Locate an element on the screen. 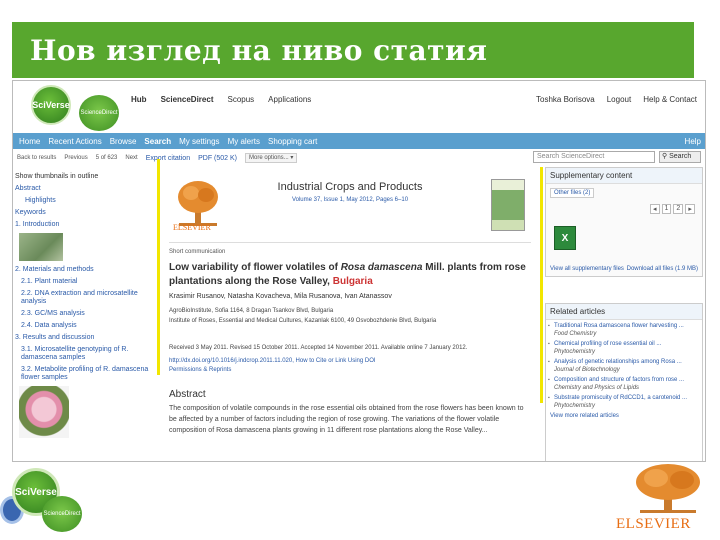  download-all-files-link: Download all files (1.9 MB) is located at coordinates (662, 269).